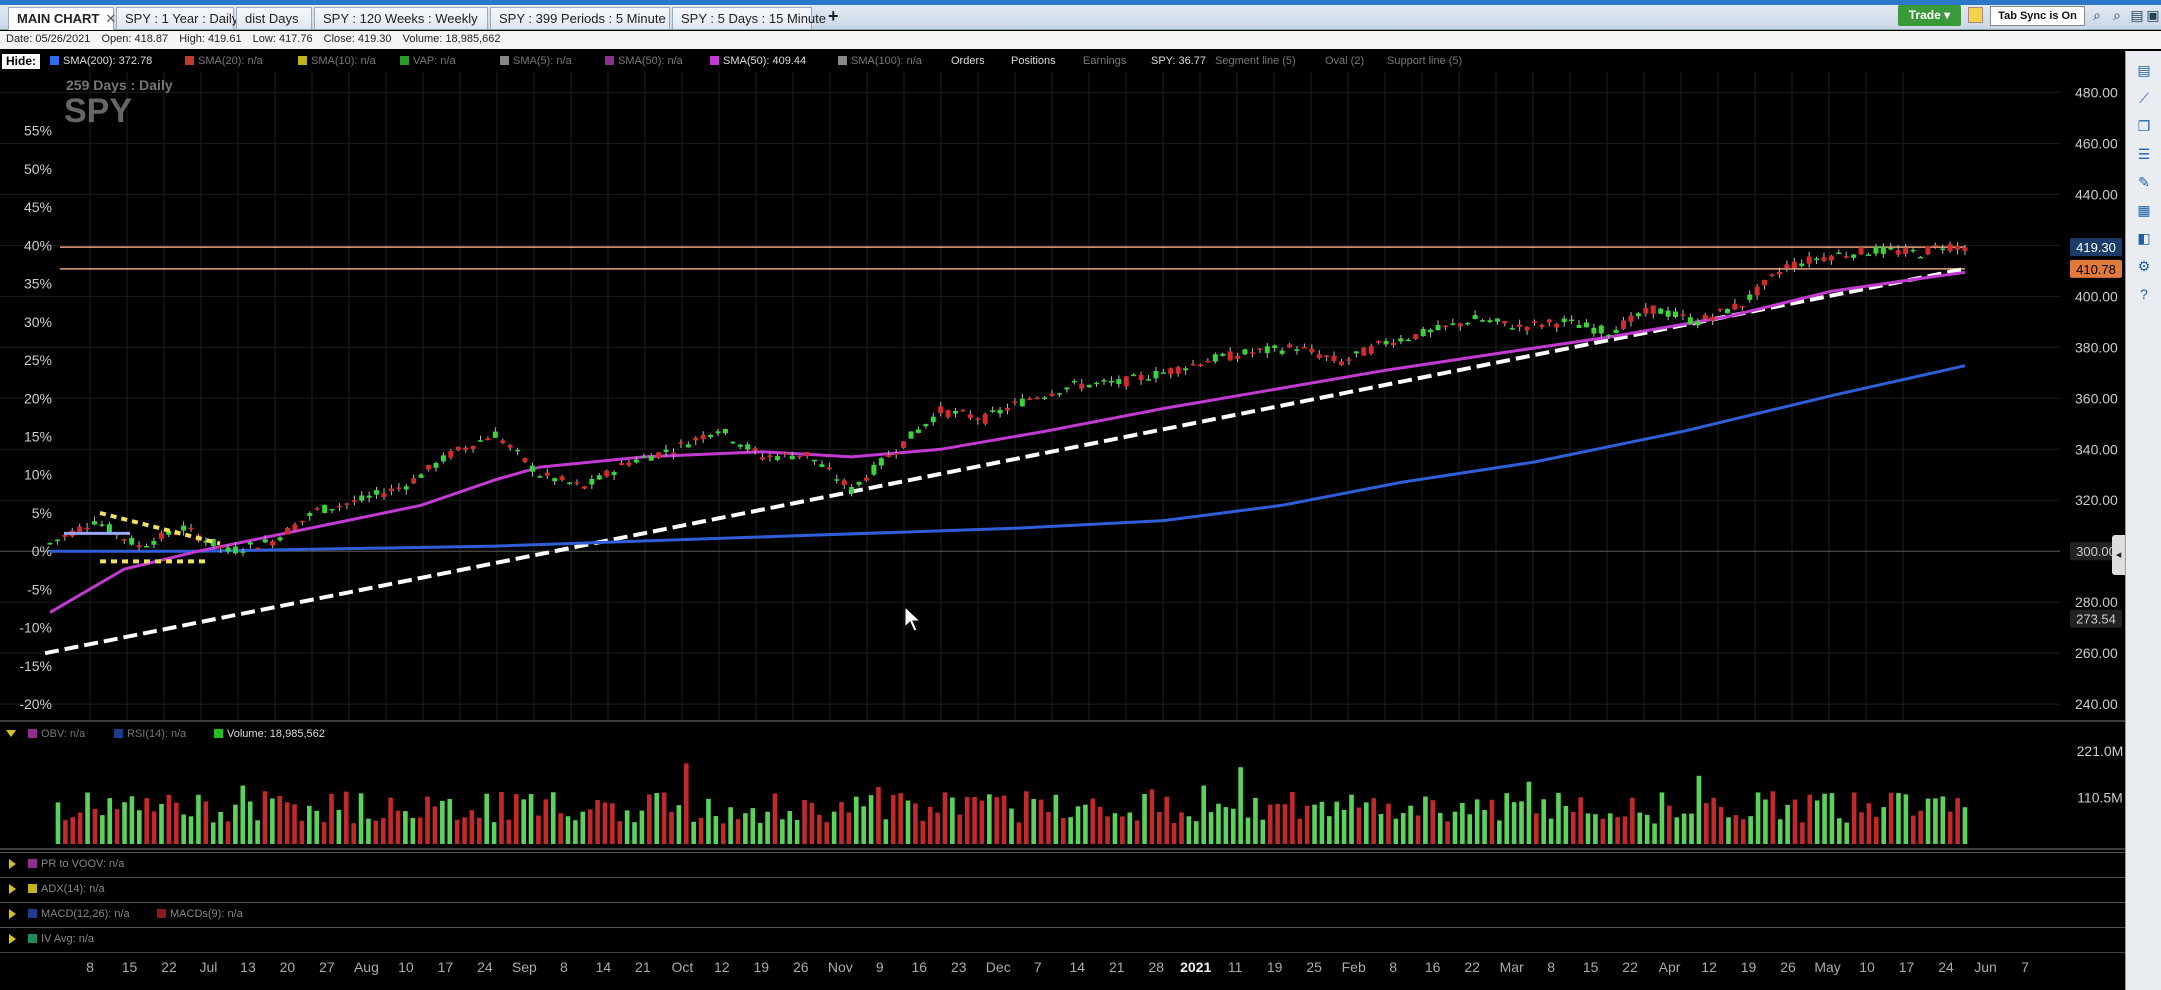 This screenshot has width=2161, height=990. Describe the element at coordinates (2037, 16) in the screenshot. I see `tab-sync-toggle: Tab Sync is On` at that location.